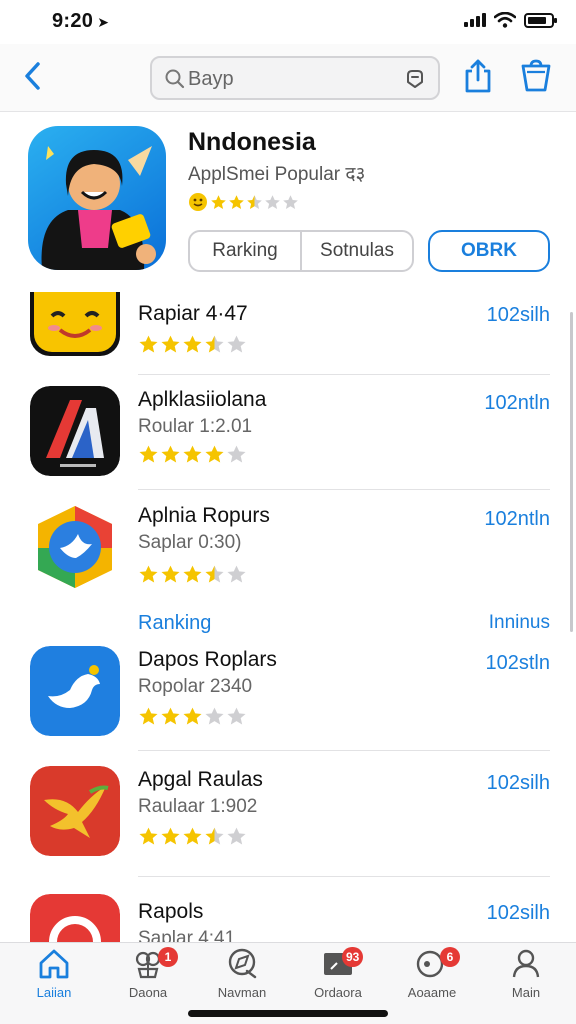 Image resolution: width=576 pixels, height=1024 pixels. What do you see at coordinates (338, 977) in the screenshot?
I see `tab-folder: 93 Ordaora` at bounding box center [338, 977].